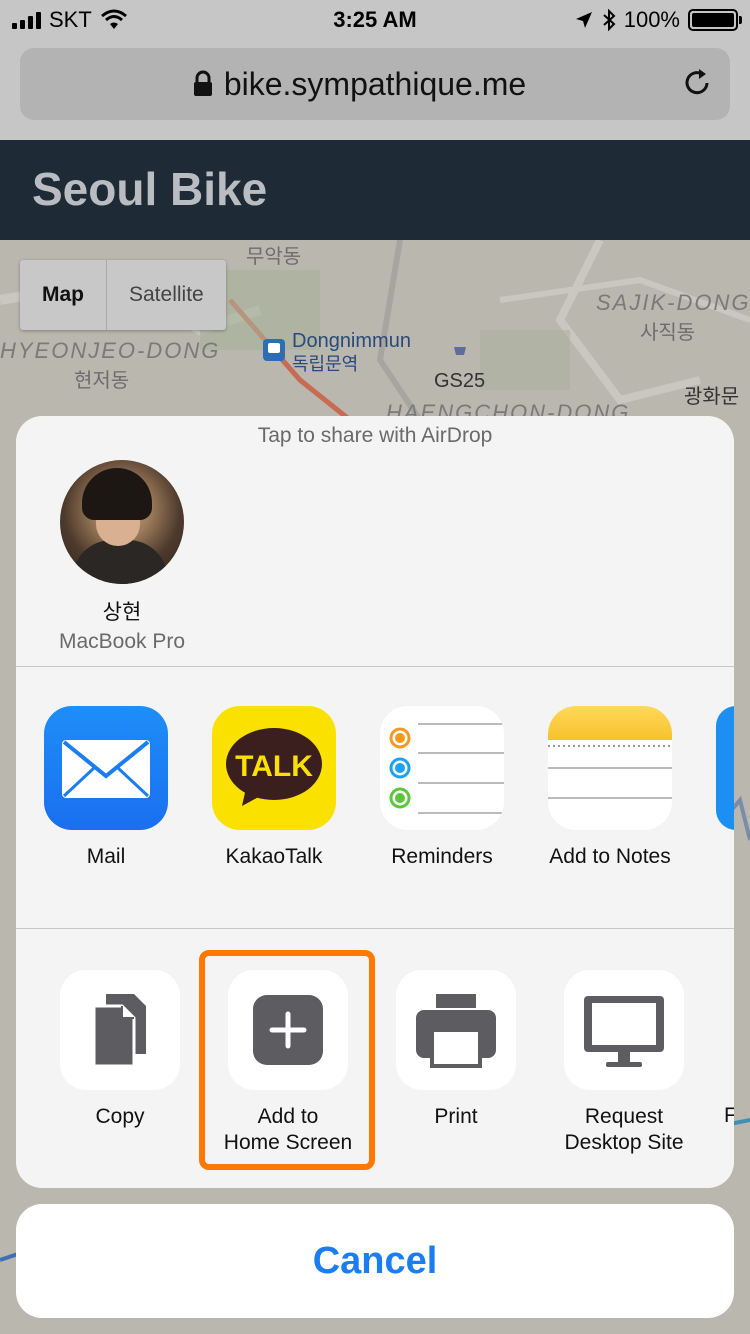  Describe the element at coordinates (375, 20) in the screenshot. I see `status-bar: SKT 3:25 AM 100%` at that location.